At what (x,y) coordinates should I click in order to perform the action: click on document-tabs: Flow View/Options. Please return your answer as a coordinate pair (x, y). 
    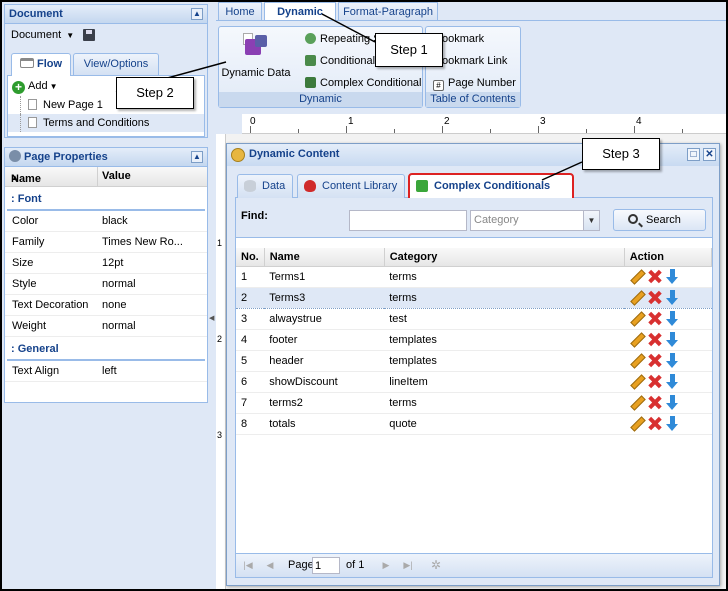
    Looking at the image, I should click on (106, 63).